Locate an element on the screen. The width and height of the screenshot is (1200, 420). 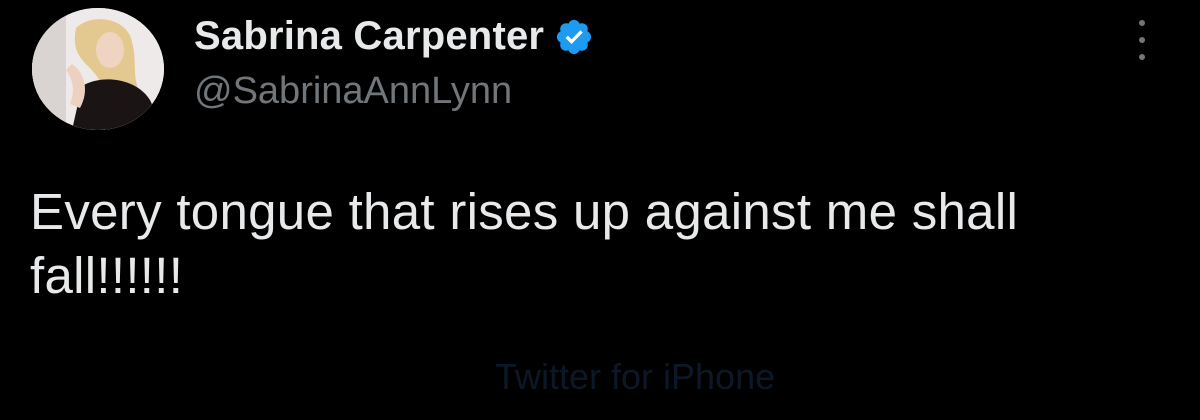
more-options-icon is located at coordinates (1142, 40).